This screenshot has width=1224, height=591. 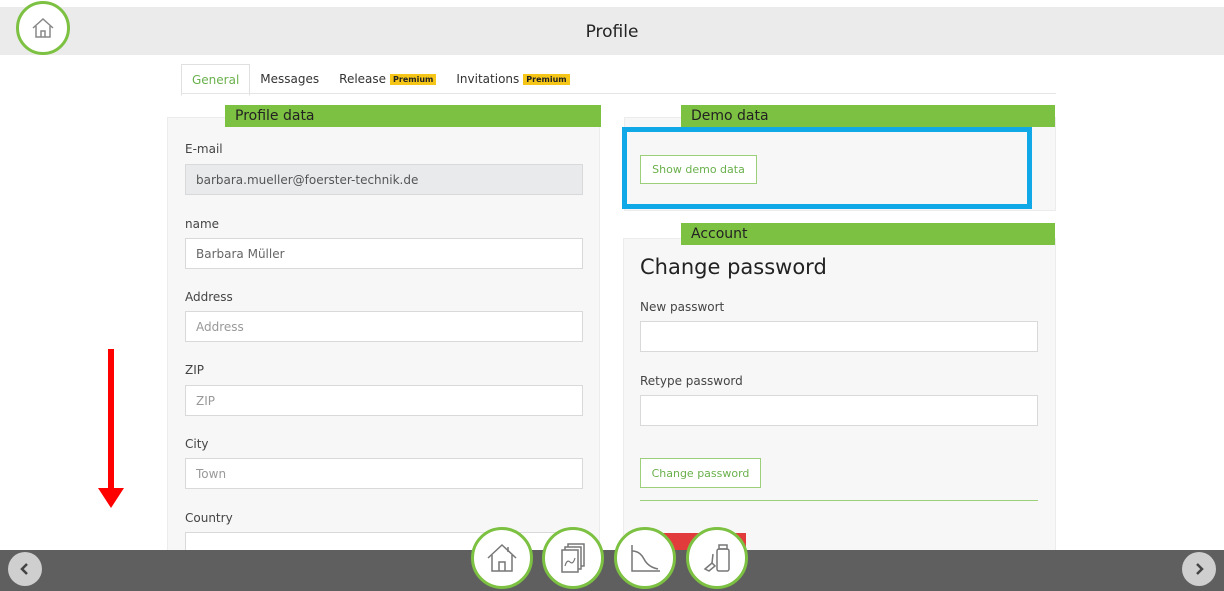 I want to click on home-button, so click(x=43, y=28).